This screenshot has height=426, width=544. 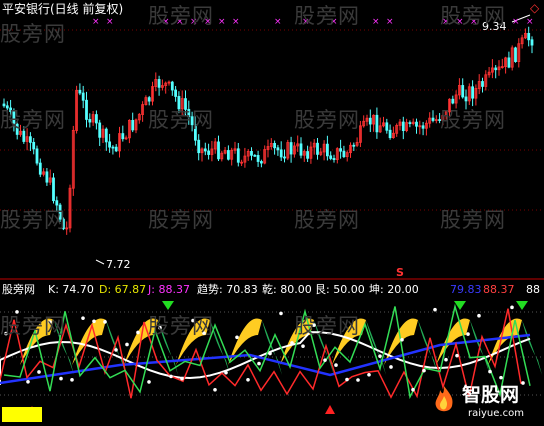 I want to click on param-d: D: 67.87, so click(x=123, y=289).